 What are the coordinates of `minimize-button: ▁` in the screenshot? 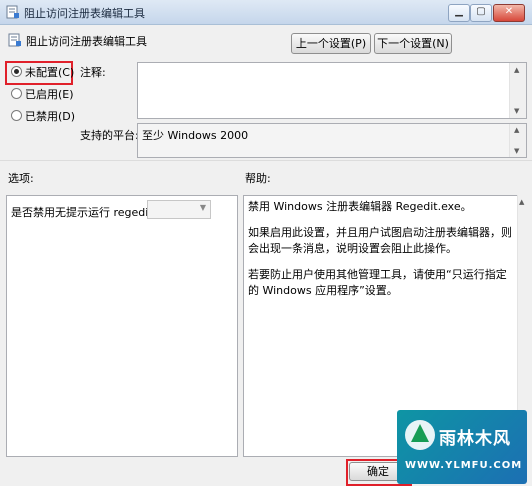 It's located at (459, 13).